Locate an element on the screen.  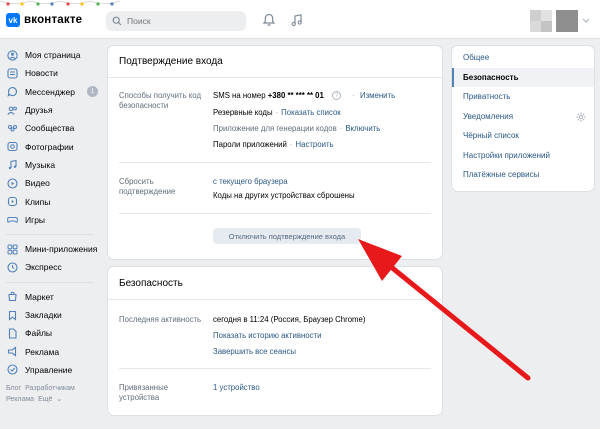
sidebar-item-express: Экспресс is located at coordinates (52, 267).